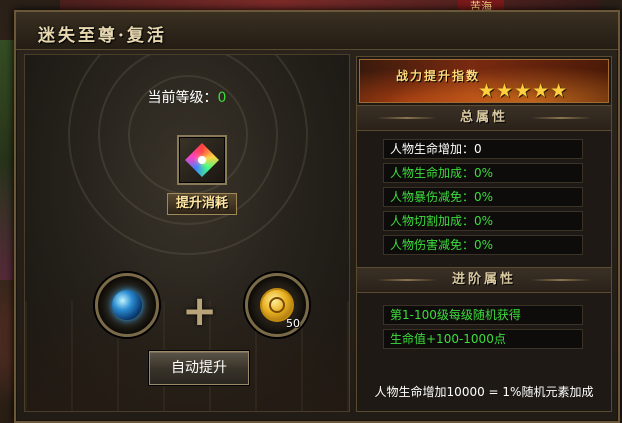 Image resolution: width=622 pixels, height=423 pixels. Describe the element at coordinates (102, 36) in the screenshot. I see `window-title: 迷失至尊·复活` at that location.